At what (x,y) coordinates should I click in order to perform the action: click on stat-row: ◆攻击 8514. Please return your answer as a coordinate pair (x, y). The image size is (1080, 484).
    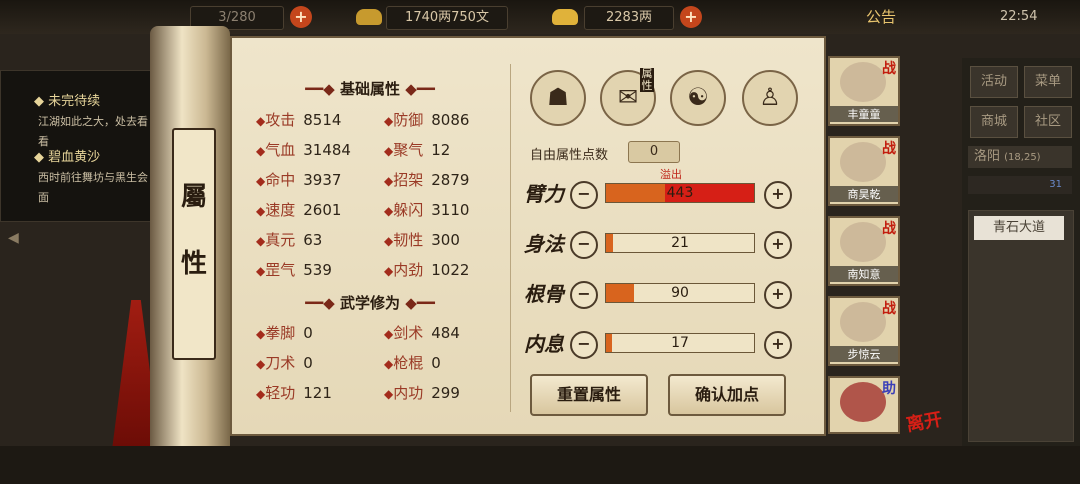
    Looking at the image, I should click on (299, 120).